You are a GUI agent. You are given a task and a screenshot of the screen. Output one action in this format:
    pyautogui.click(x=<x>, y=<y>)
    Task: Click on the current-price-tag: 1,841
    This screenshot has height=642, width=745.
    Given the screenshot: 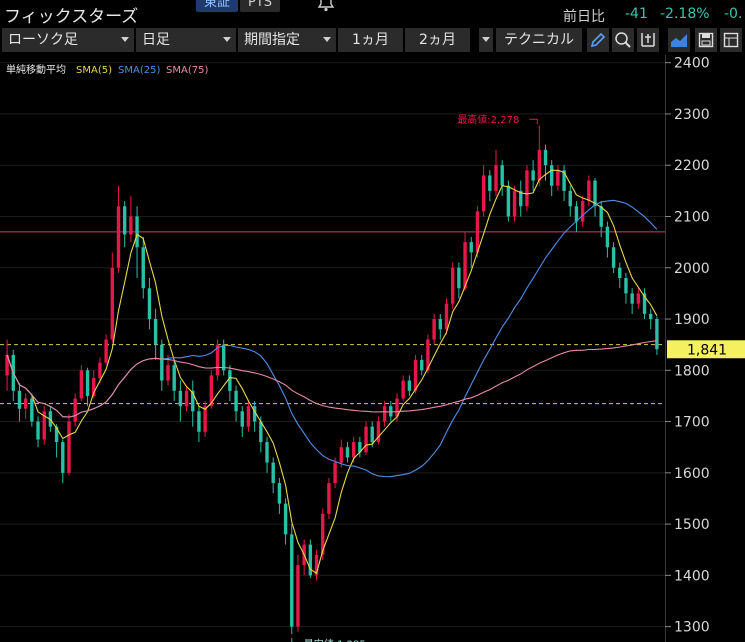 What is the action you would take?
    pyautogui.click(x=706, y=349)
    